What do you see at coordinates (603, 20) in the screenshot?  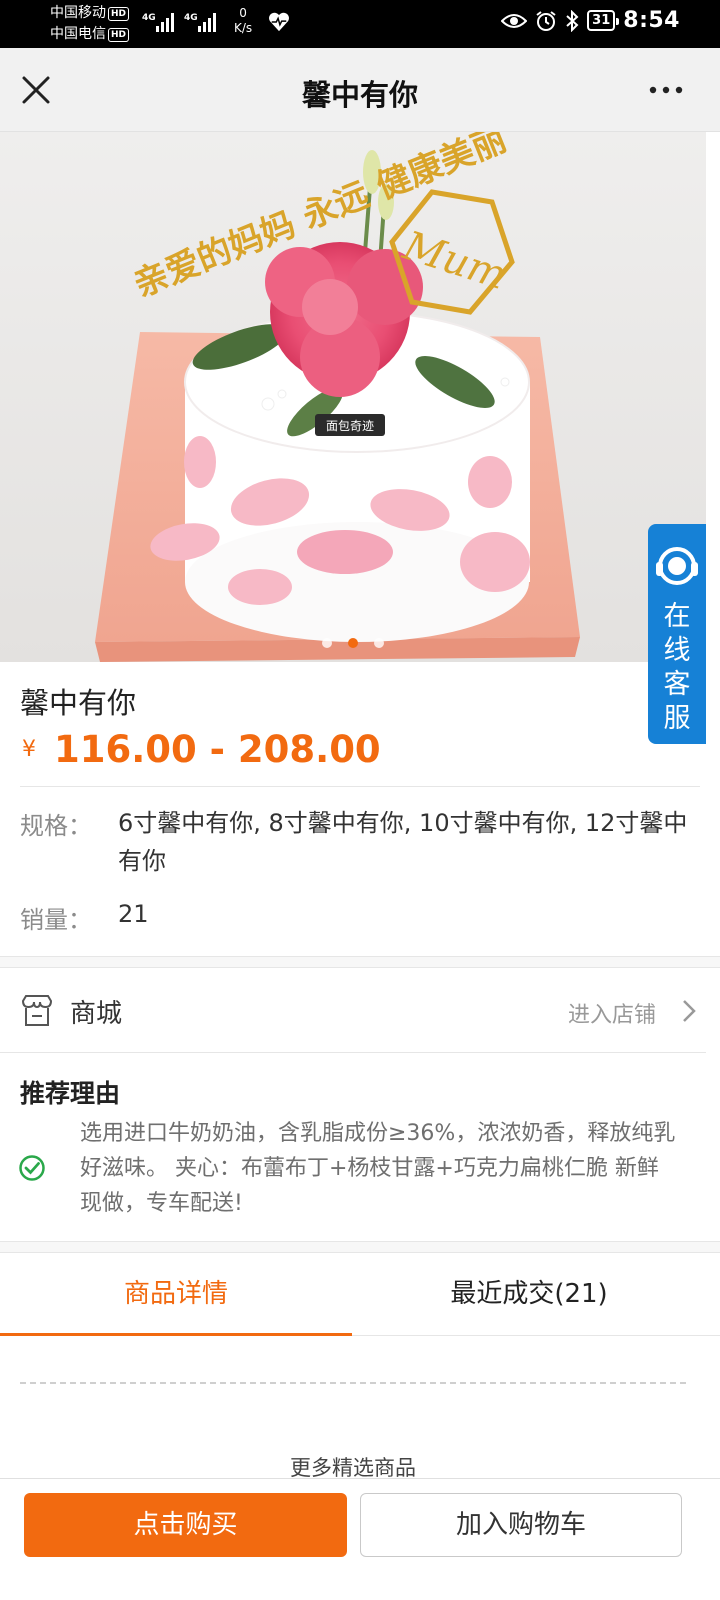 I see `battery-icon: 31` at bounding box center [603, 20].